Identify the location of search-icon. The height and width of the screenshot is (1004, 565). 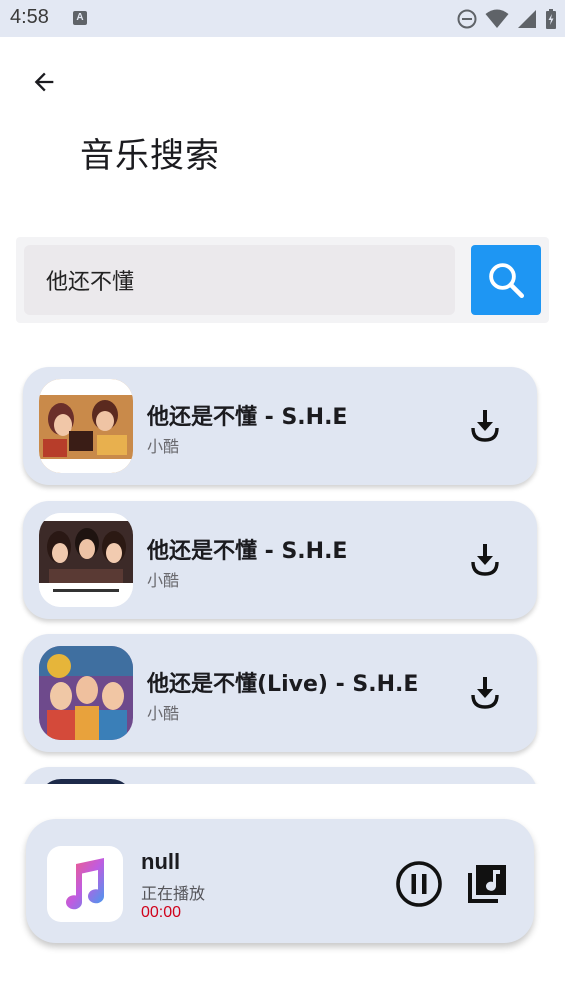
(507, 281).